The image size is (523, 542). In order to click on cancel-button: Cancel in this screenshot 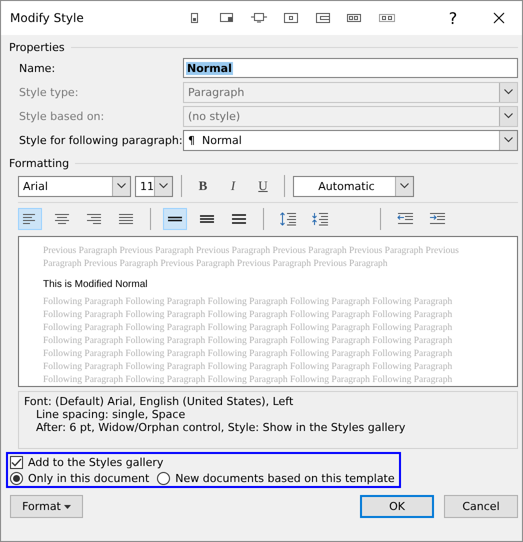, I will do `click(481, 506)`.